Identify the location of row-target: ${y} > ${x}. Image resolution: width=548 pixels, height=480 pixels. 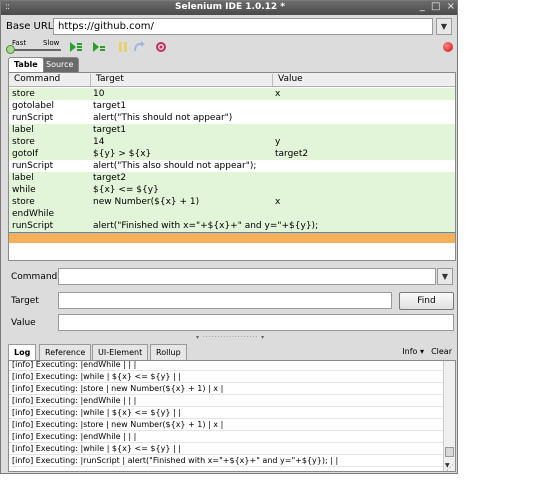
(122, 154).